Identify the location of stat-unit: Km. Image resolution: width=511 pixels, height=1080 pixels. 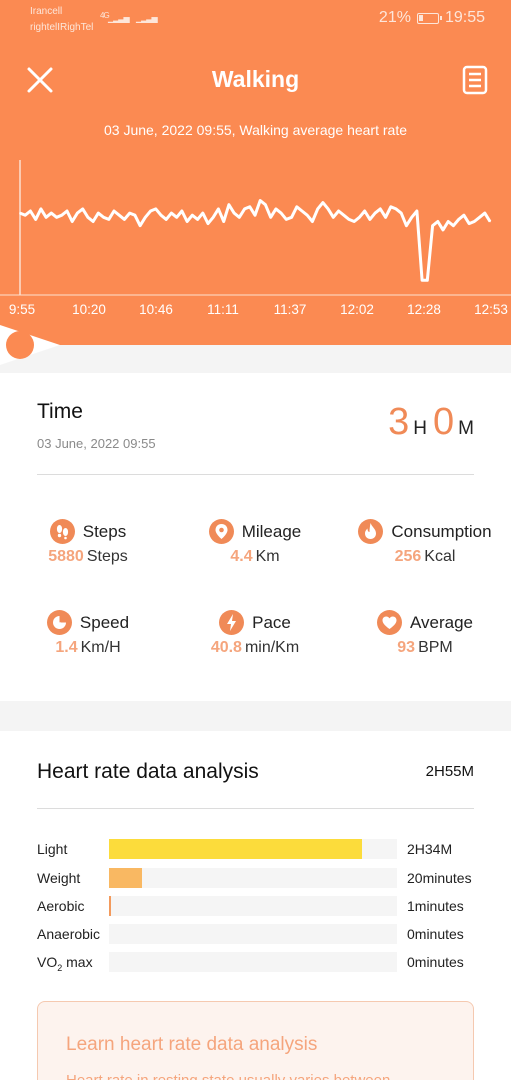
(267, 556).